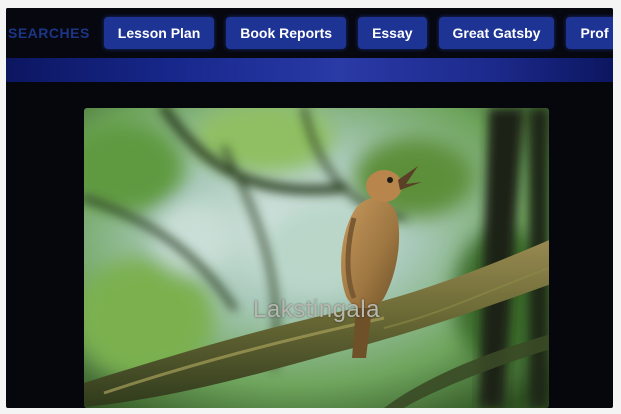 This screenshot has width=621, height=414. What do you see at coordinates (496, 33) in the screenshot?
I see `nav-great-gatsby-button: Great Gatsby` at bounding box center [496, 33].